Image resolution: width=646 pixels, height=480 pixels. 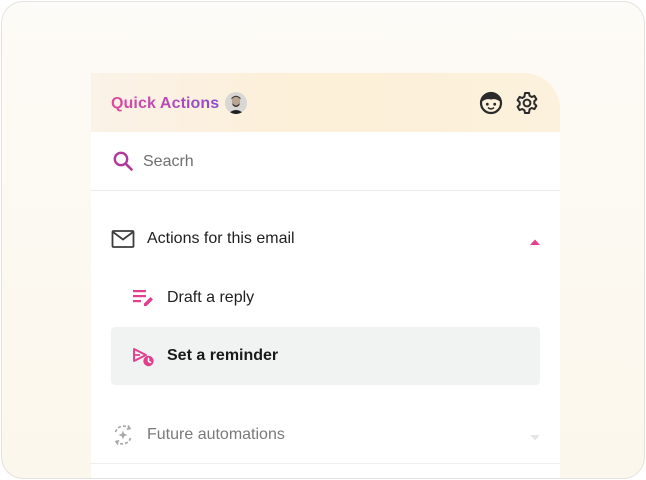 What do you see at coordinates (527, 103) in the screenshot?
I see `gear-icon` at bounding box center [527, 103].